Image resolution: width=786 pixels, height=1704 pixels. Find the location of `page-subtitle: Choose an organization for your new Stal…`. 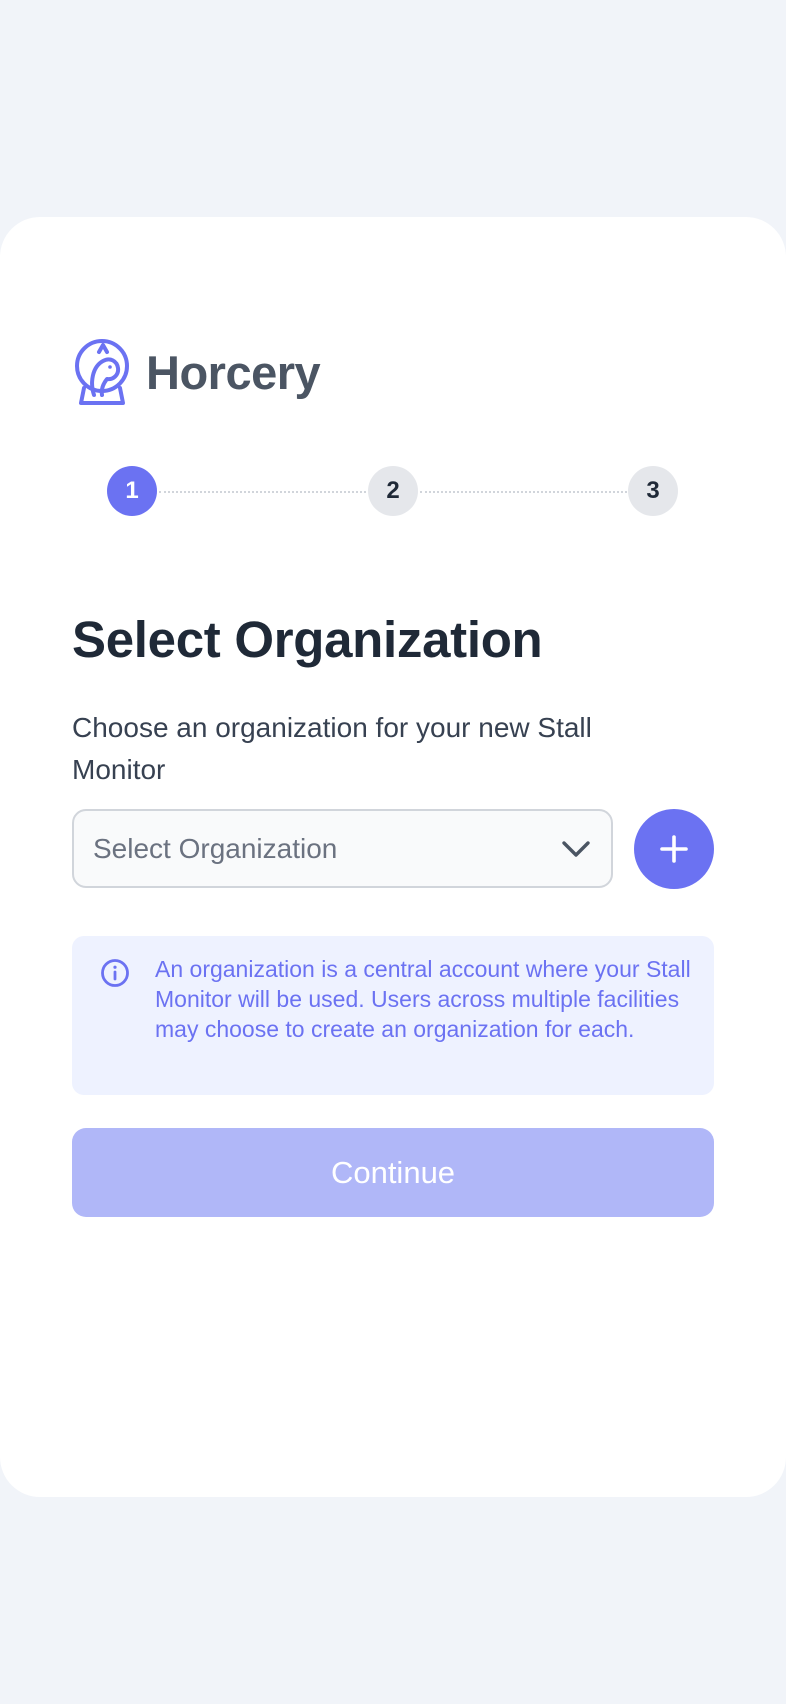

page-subtitle: Choose an organization for your new Stal… is located at coordinates (332, 748).